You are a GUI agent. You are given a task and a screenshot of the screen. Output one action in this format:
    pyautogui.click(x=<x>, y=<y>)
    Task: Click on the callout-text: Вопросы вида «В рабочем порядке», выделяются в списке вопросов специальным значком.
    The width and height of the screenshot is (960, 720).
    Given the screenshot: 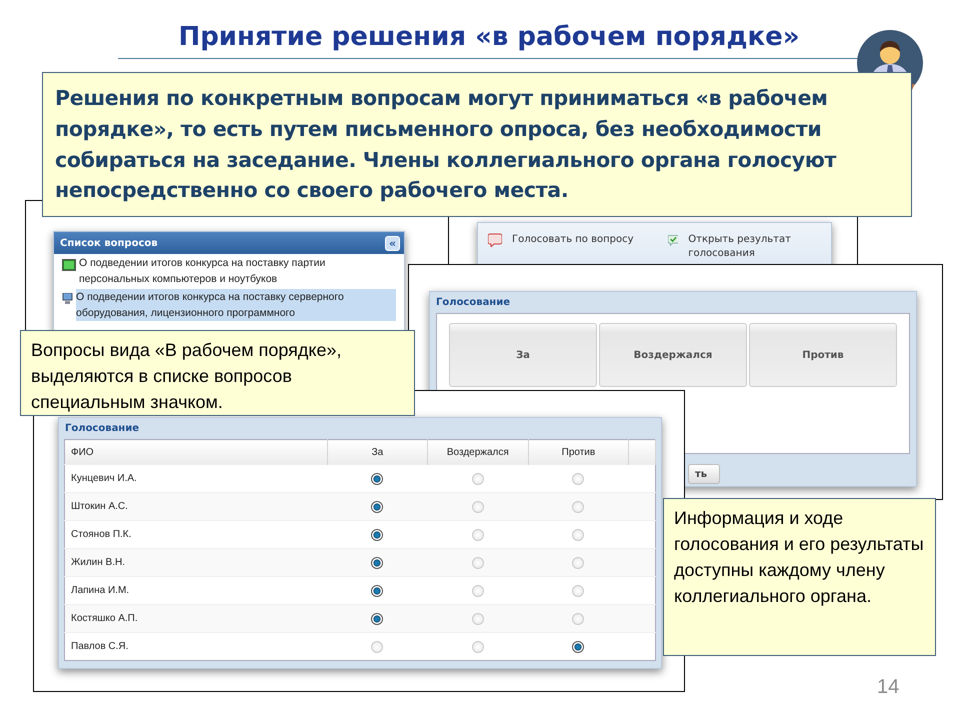 What is the action you would take?
    pyautogui.click(x=186, y=376)
    